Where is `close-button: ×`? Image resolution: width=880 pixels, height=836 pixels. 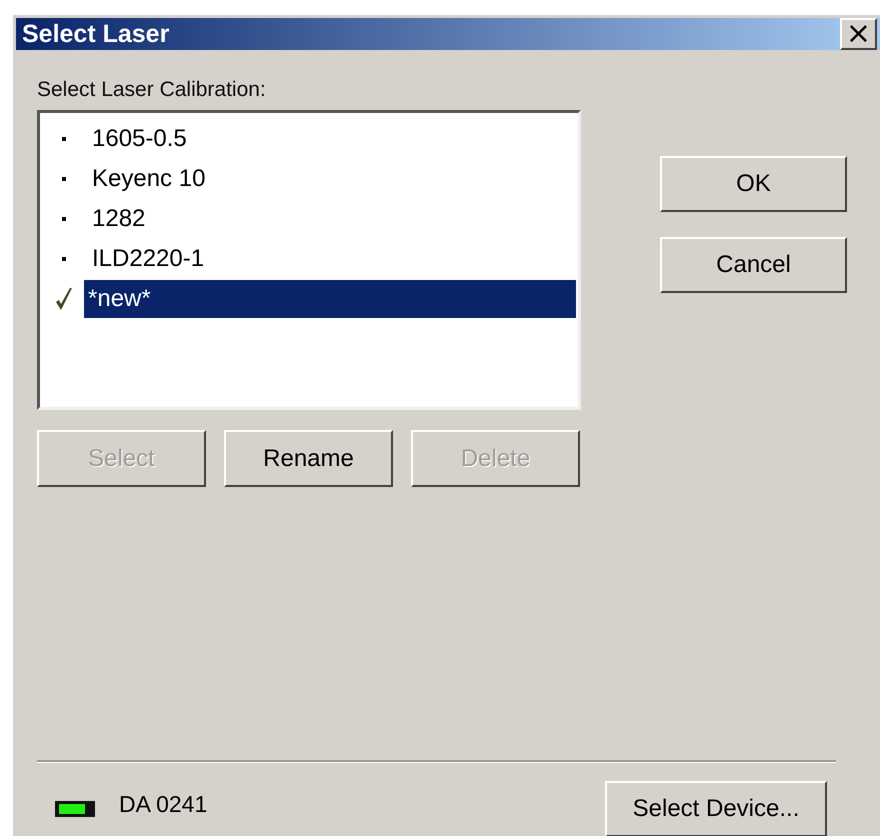
close-button: × is located at coordinates (858, 34).